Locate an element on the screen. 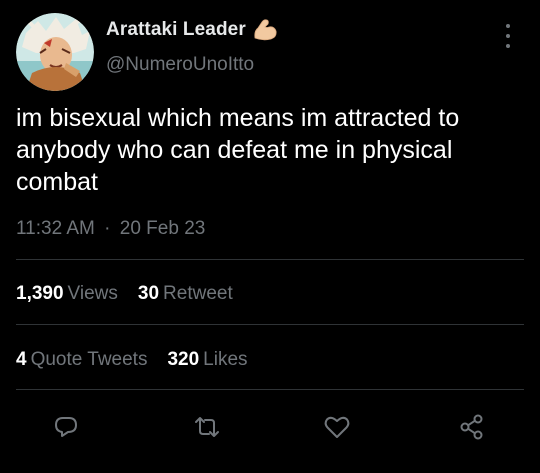 This screenshot has height=473, width=540. avatar-image is located at coordinates (55, 52).